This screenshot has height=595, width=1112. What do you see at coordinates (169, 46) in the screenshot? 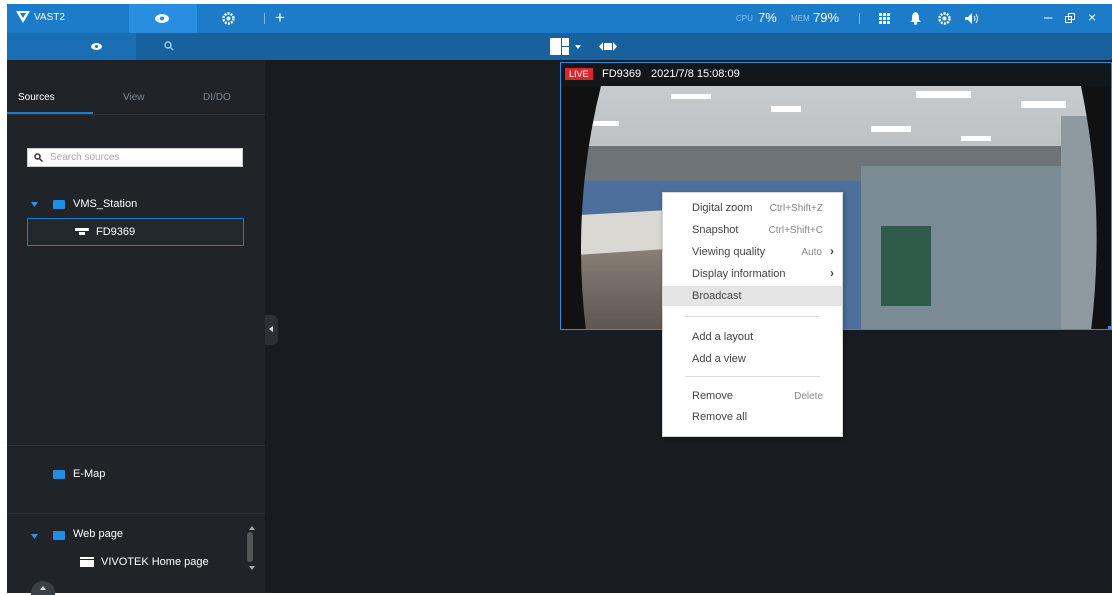
I see `search-tab-icon` at bounding box center [169, 46].